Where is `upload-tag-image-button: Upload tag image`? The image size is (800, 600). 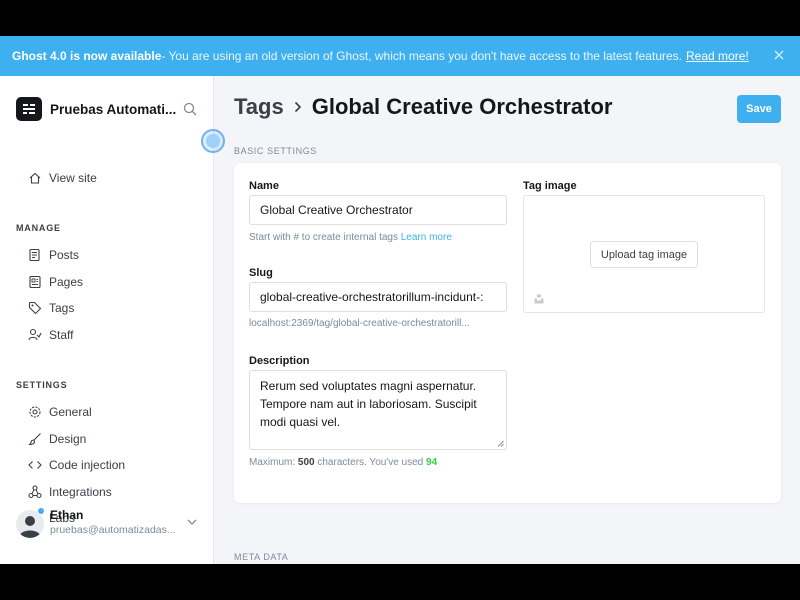 upload-tag-image-button: Upload tag image is located at coordinates (644, 254).